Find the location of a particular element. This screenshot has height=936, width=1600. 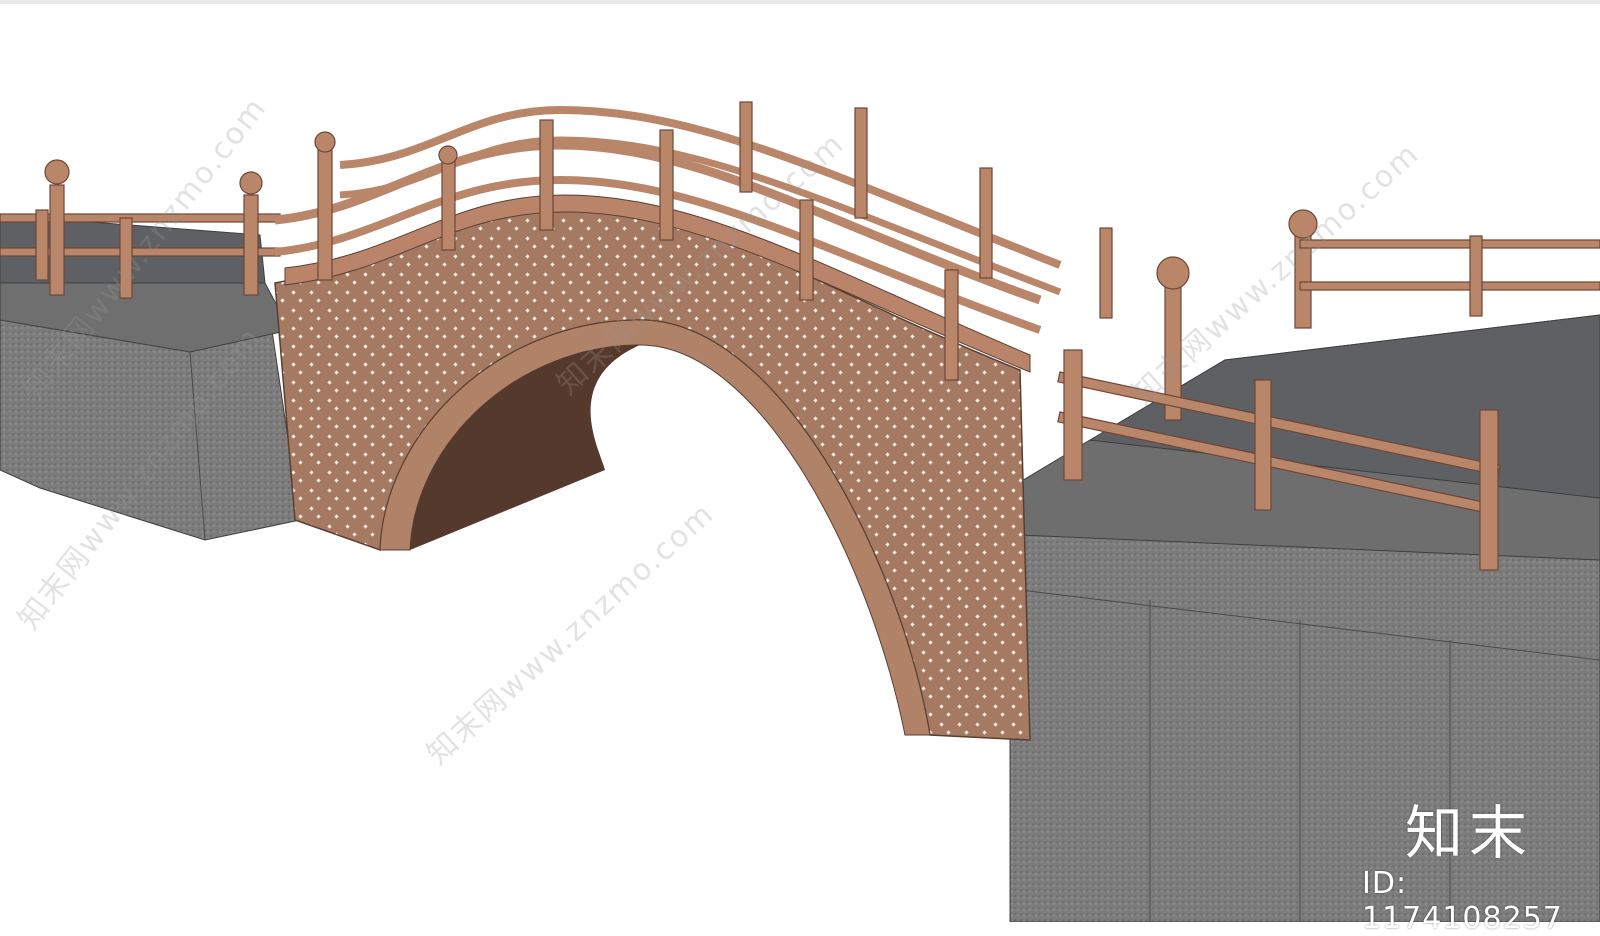

brand-logo: 知末 is located at coordinates (1469, 833).